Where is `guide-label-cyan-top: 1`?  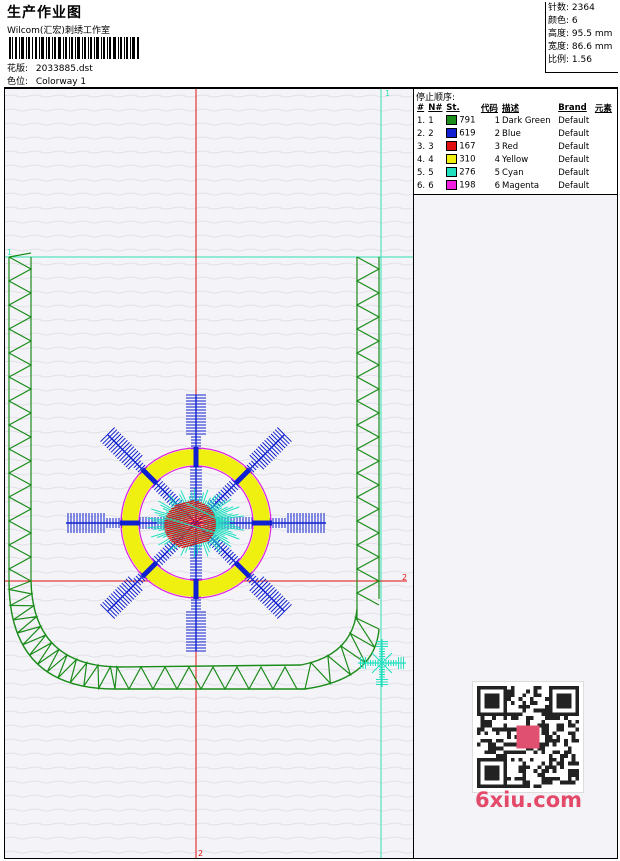
guide-label-cyan-top: 1 is located at coordinates (387, 93).